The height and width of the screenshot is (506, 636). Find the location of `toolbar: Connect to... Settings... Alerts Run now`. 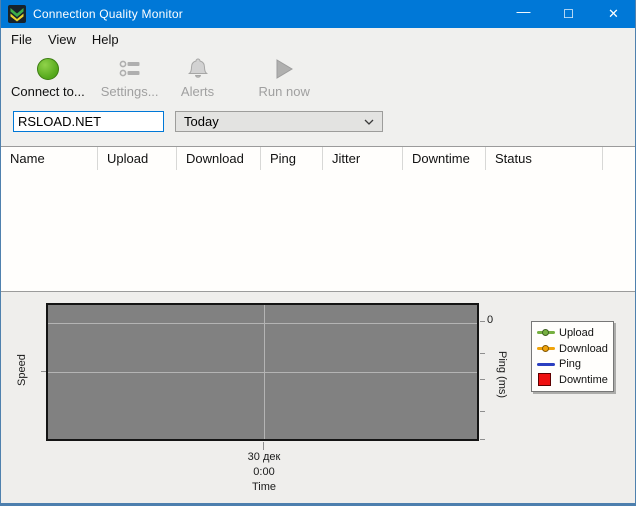

toolbar: Connect to... Settings... Alerts Run now is located at coordinates (318, 76).